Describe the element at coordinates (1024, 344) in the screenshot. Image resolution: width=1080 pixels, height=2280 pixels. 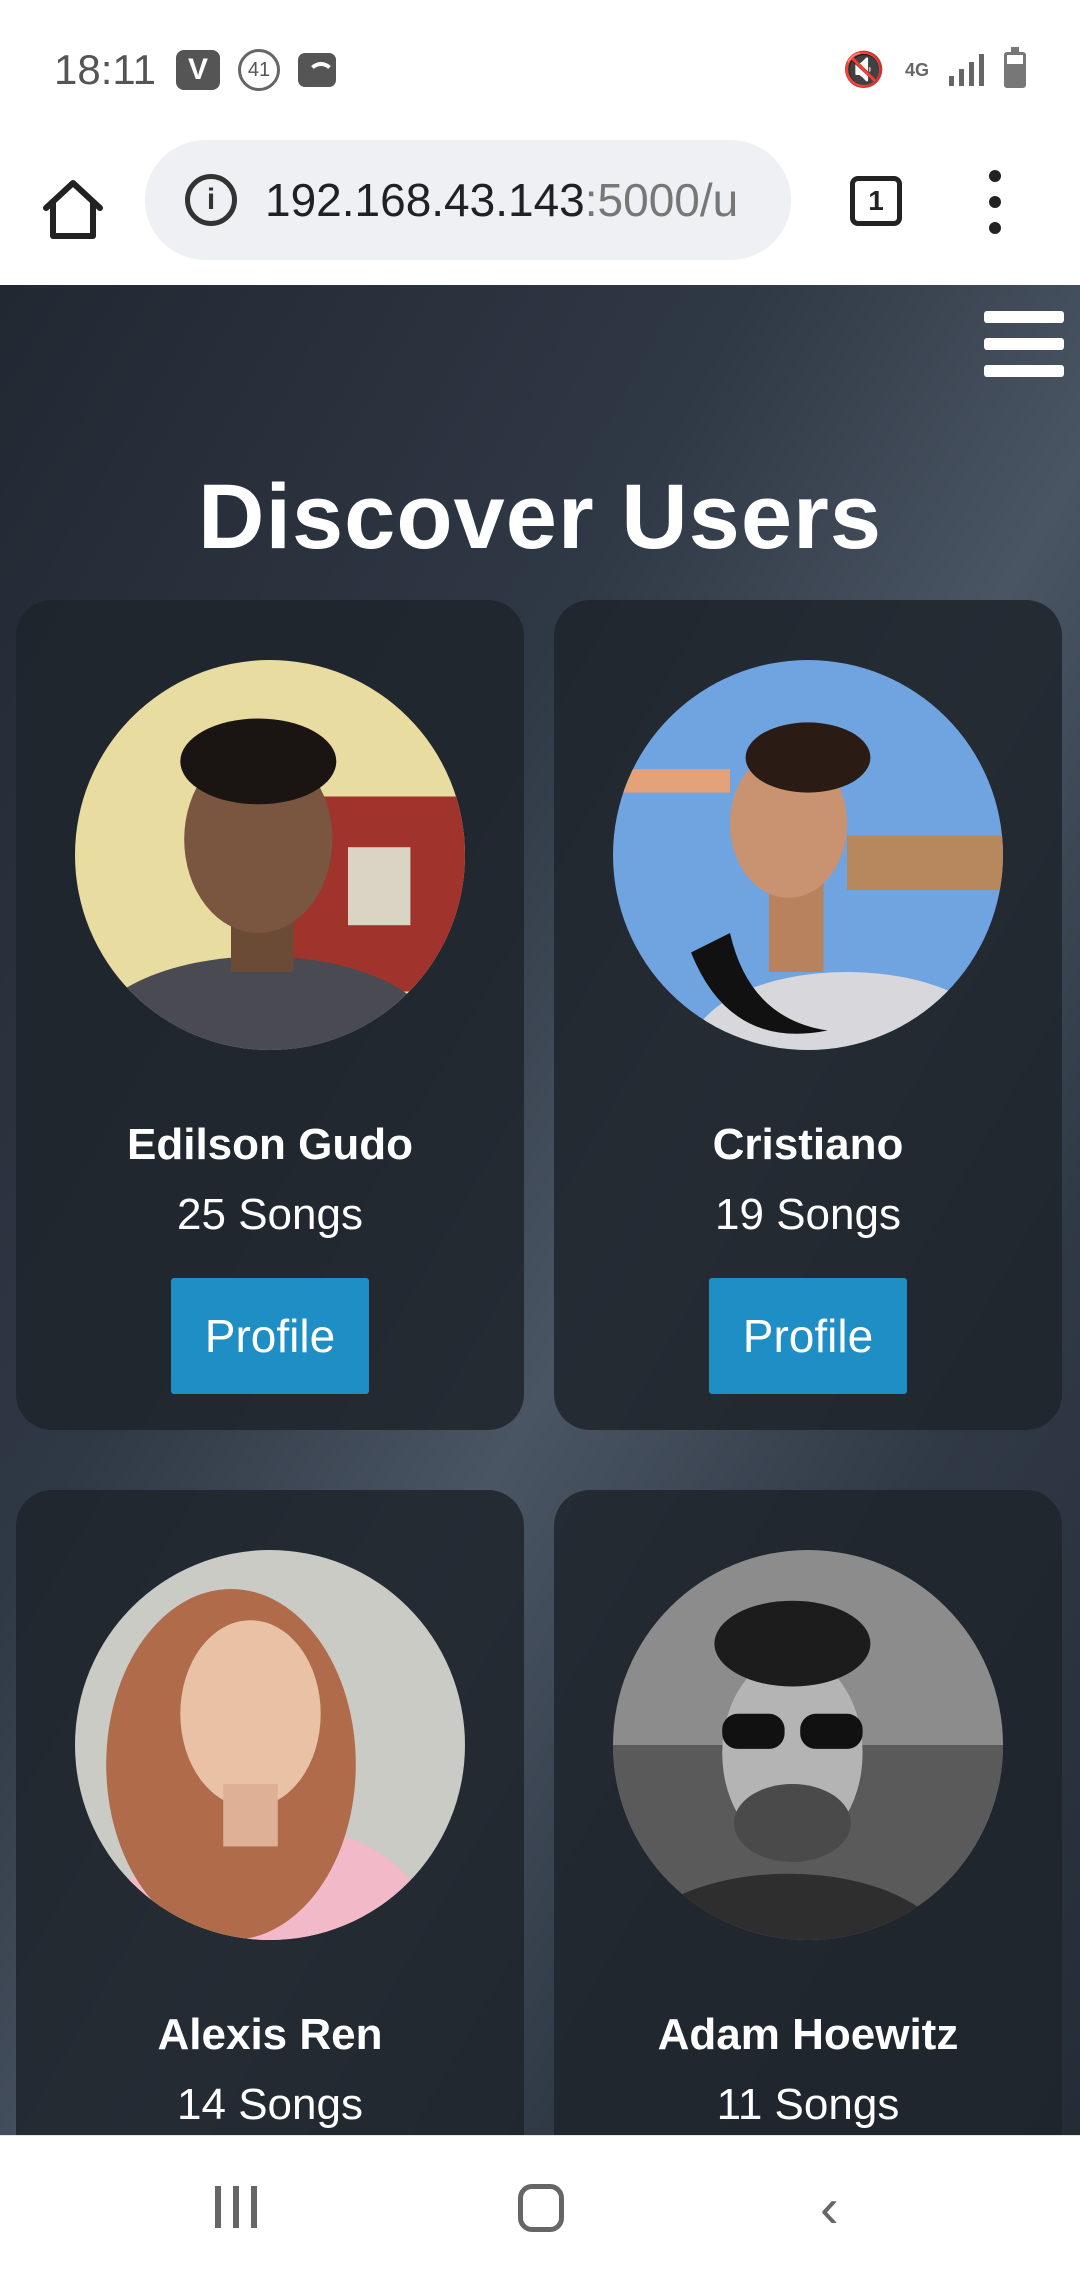
I see `hamburger-menu-icon` at that location.